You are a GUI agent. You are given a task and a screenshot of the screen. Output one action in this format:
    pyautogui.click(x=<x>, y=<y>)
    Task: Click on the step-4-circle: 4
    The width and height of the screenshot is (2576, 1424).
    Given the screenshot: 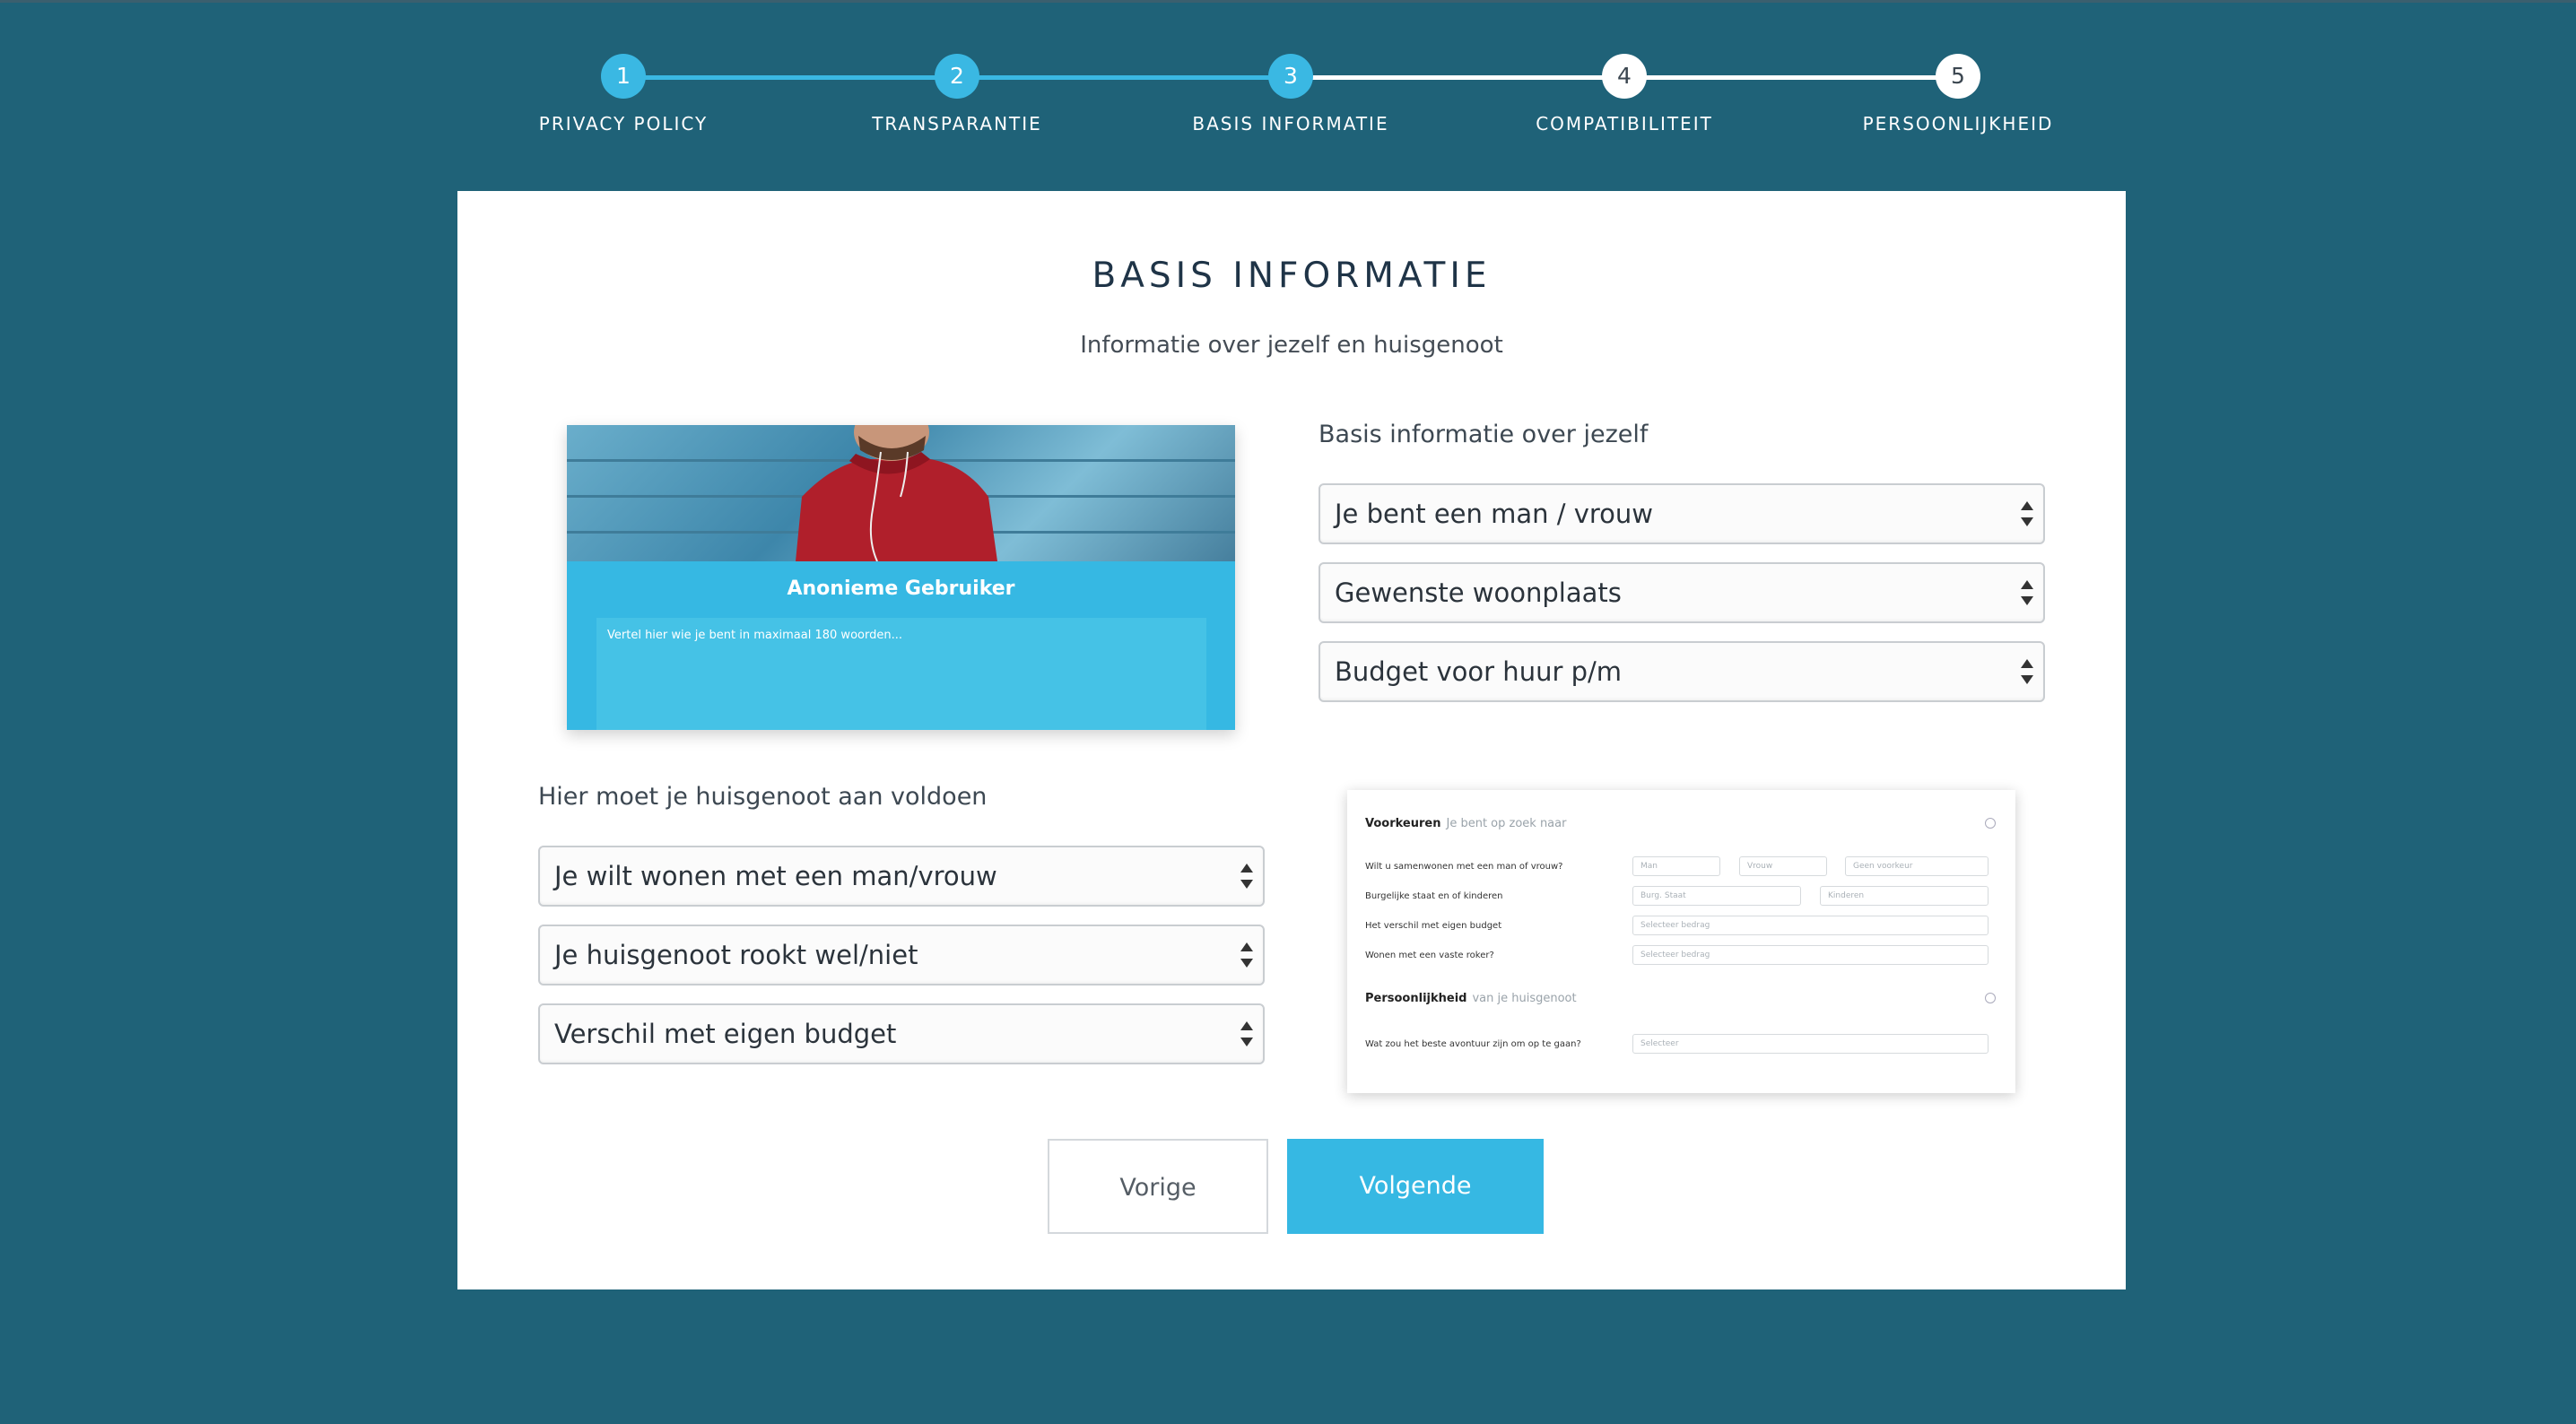 What is the action you would take?
    pyautogui.click(x=1624, y=76)
    